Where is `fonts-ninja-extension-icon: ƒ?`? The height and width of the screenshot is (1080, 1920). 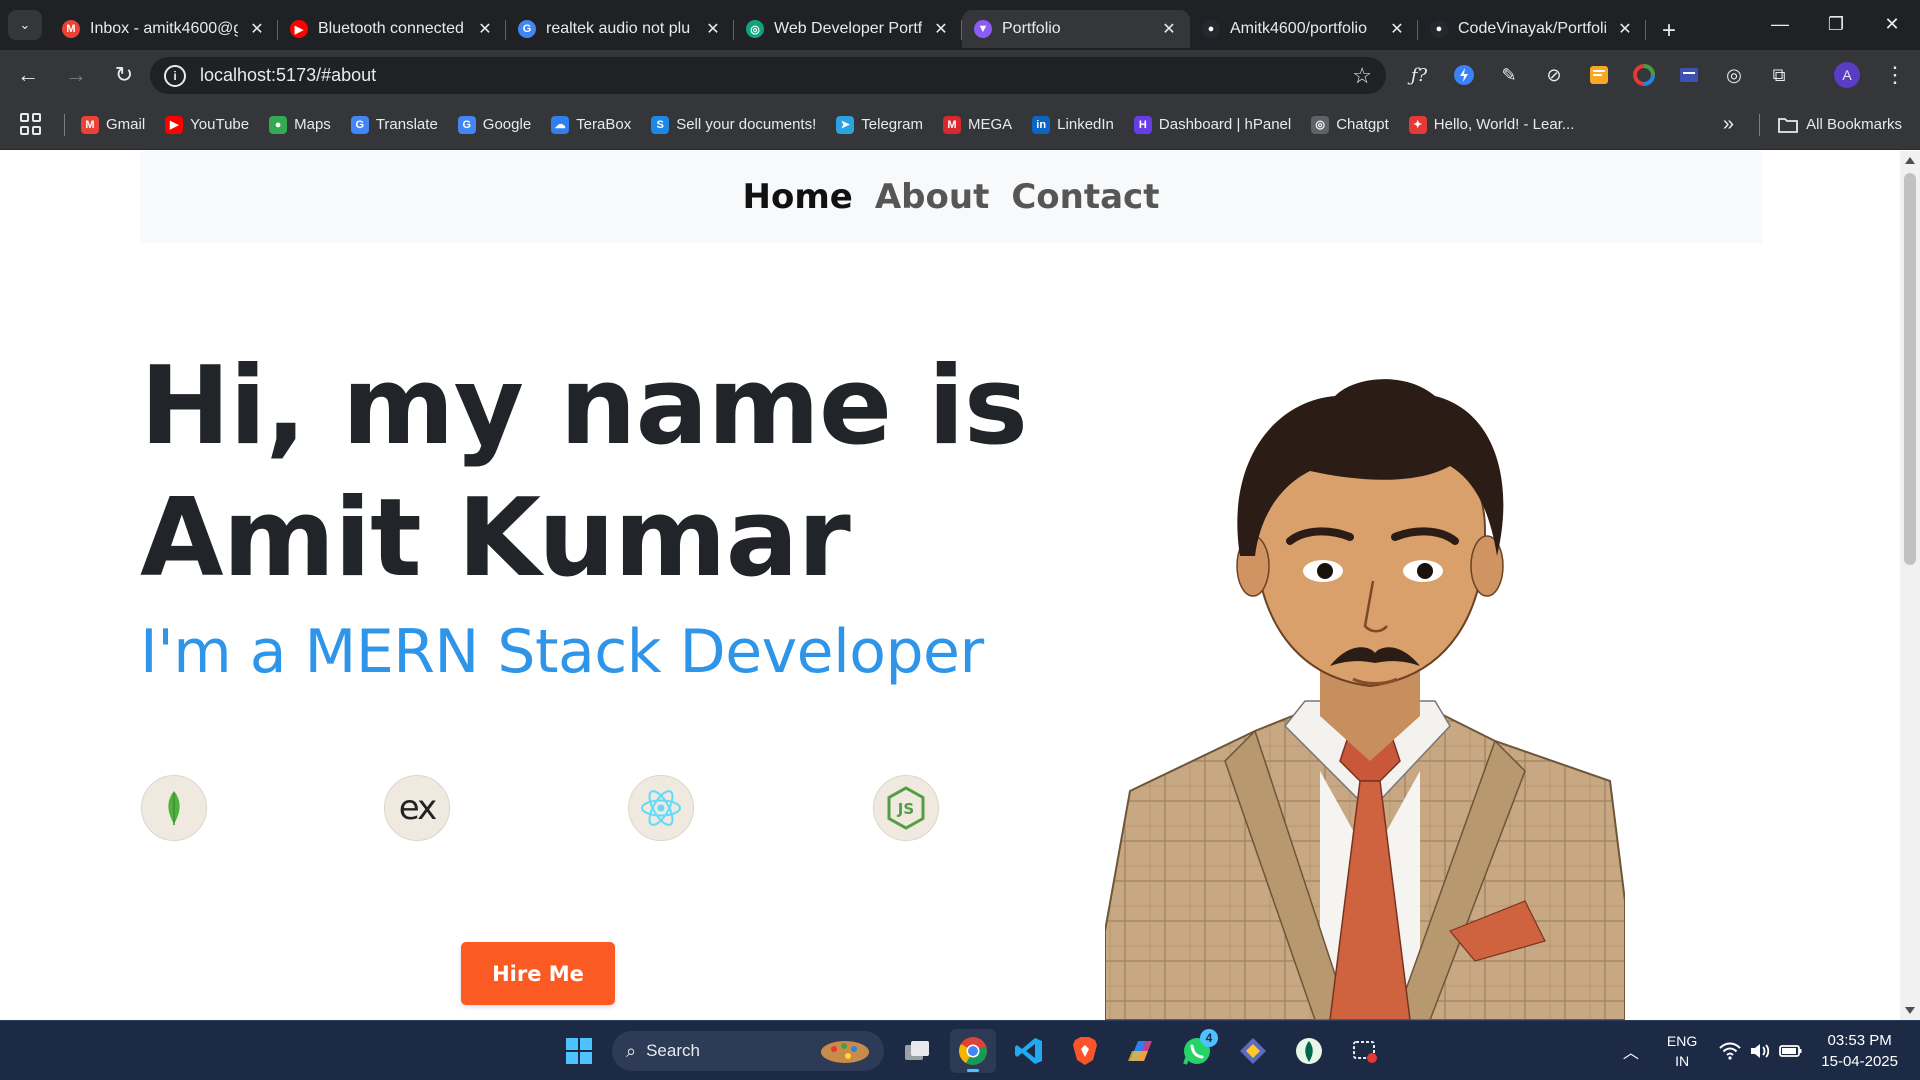 fonts-ninja-extension-icon: ƒ? is located at coordinates (1419, 75).